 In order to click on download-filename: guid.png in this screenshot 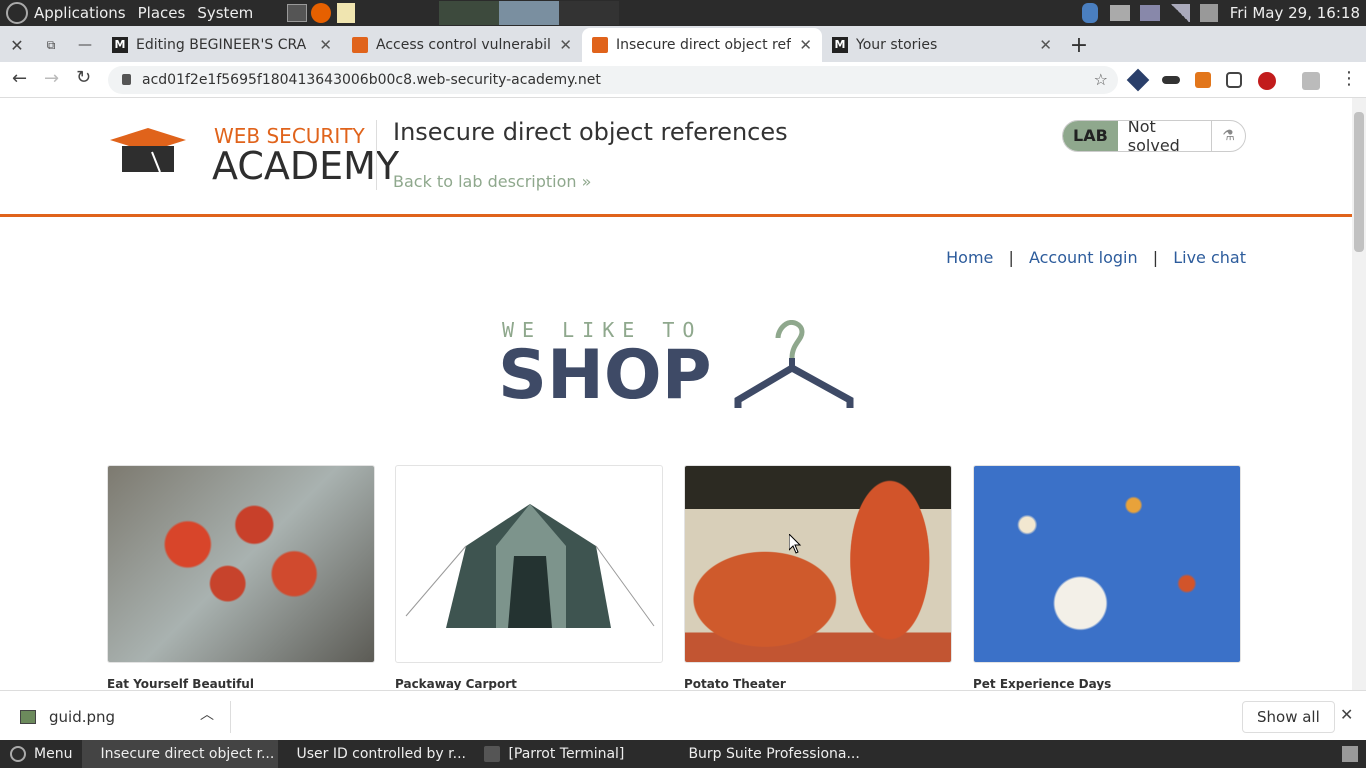, I will do `click(82, 717)`.